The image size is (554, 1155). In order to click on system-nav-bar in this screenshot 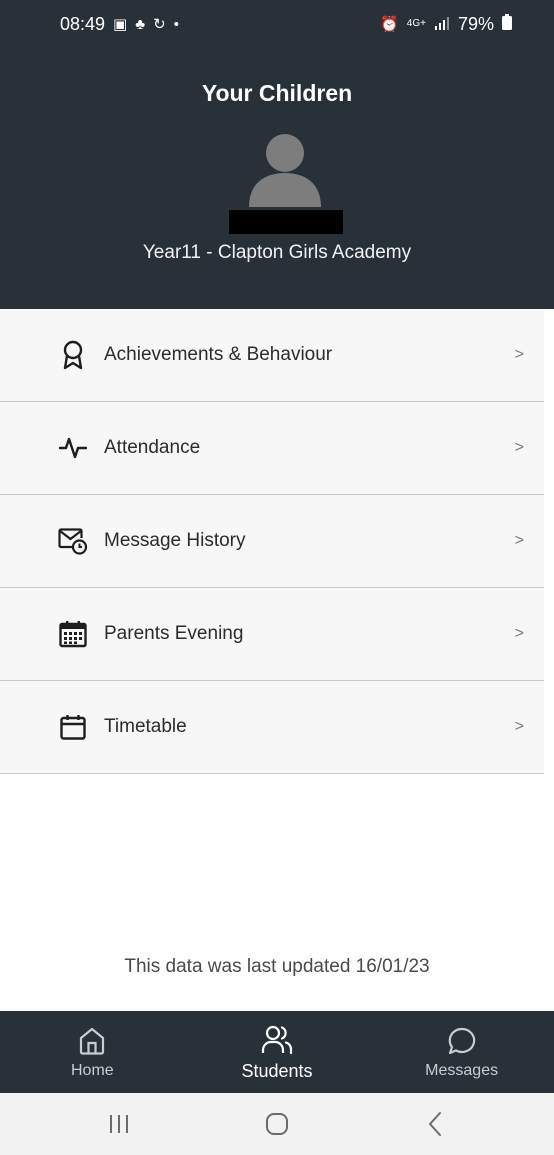, I will do `click(277, 1124)`.